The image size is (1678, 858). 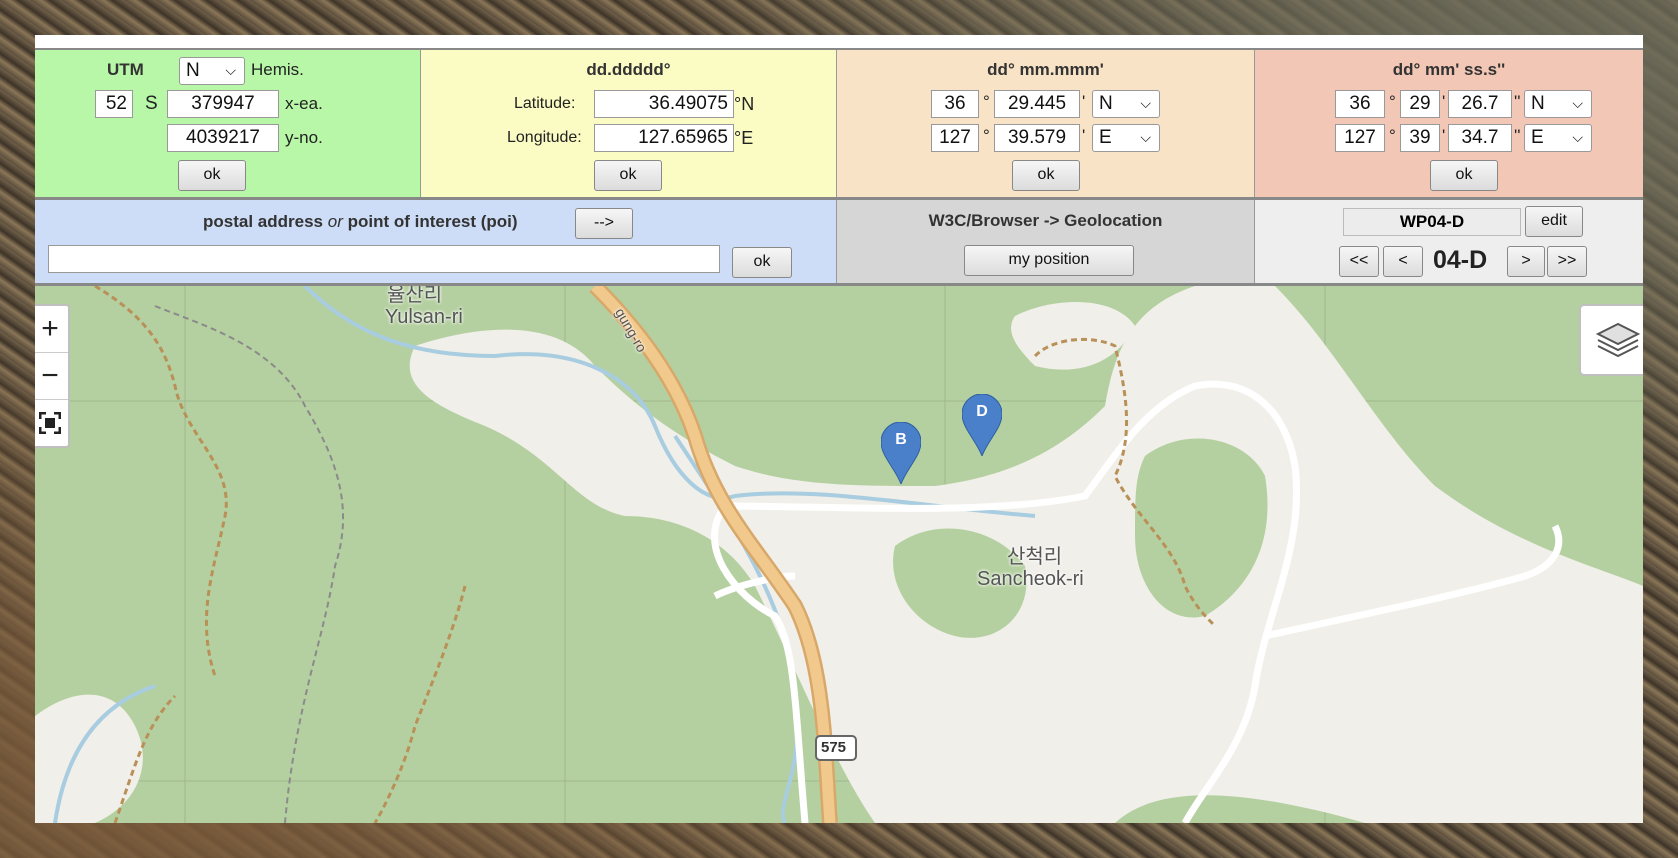 I want to click on current-waypoint-label: 04-D, so click(x=1460, y=260).